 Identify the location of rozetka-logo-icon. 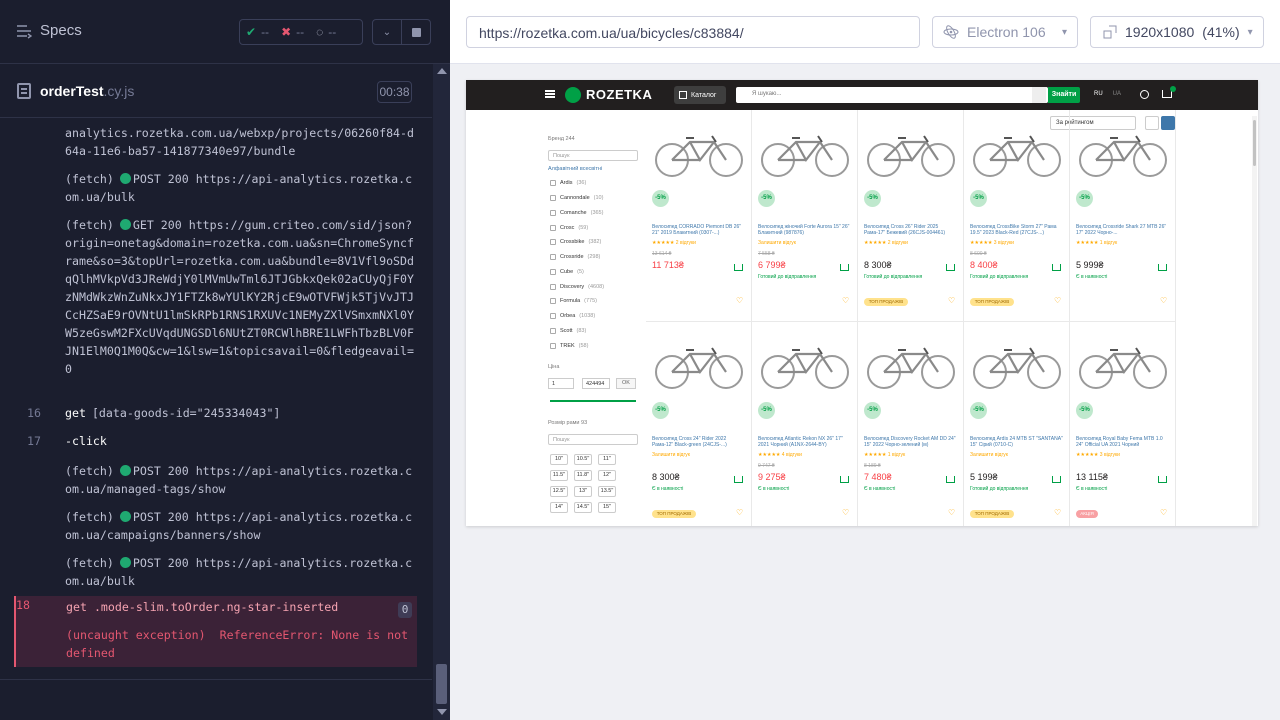
(573, 95).